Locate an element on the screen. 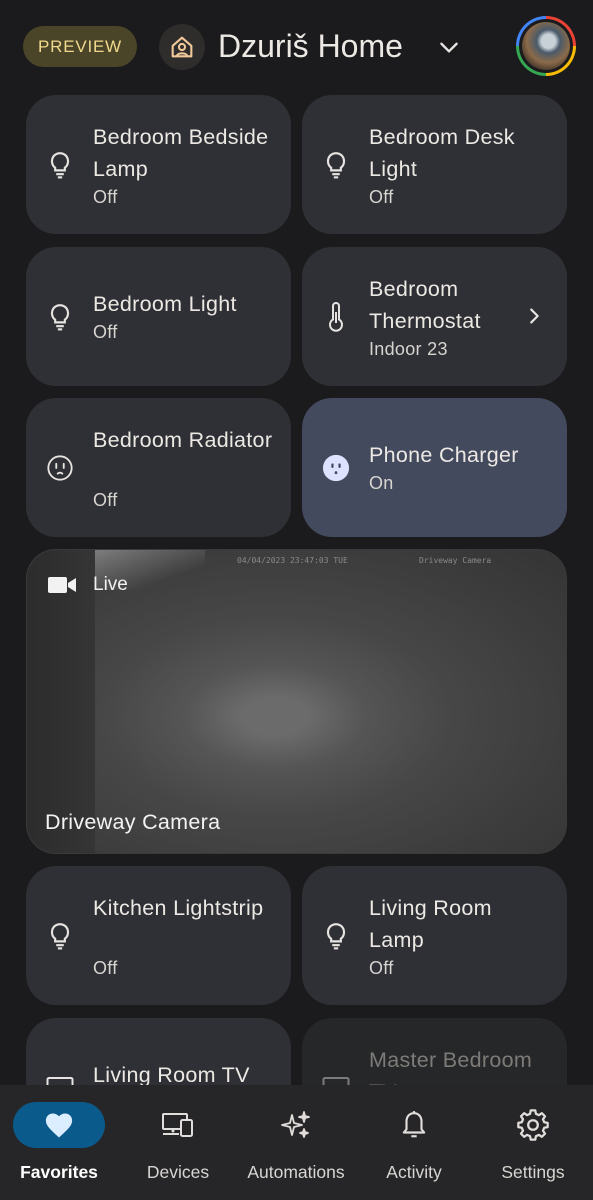 Image resolution: width=593 pixels, height=1200 pixels. home-title: Dzuriš Home is located at coordinates (310, 46).